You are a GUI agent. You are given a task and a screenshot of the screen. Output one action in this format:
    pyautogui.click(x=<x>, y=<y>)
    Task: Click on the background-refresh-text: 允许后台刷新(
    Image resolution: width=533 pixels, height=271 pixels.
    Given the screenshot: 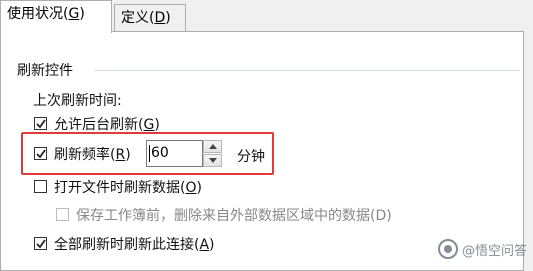 What is the action you would take?
    pyautogui.click(x=99, y=125)
    